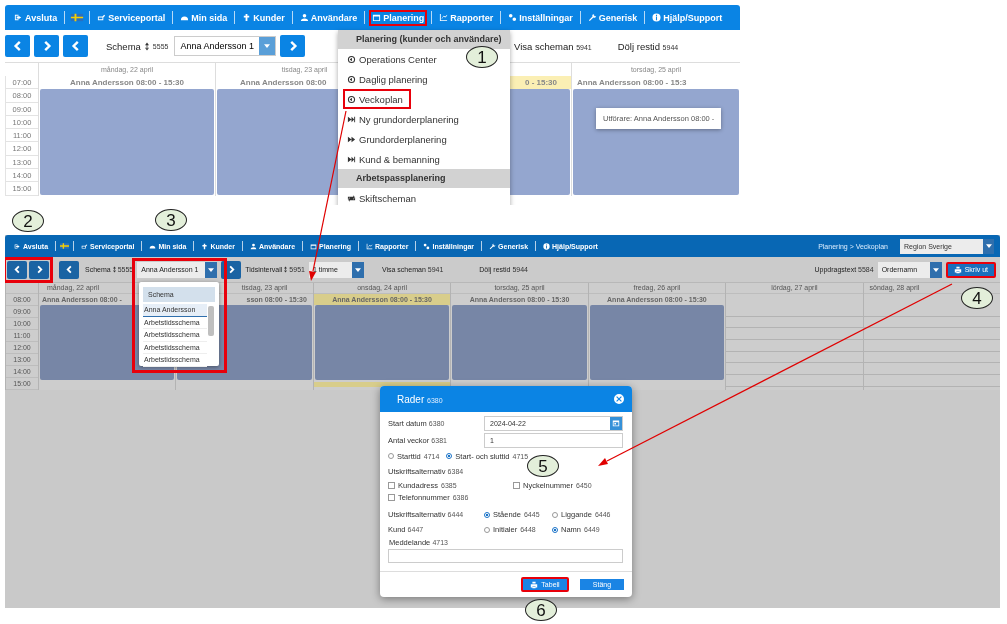 This screenshot has width=1007, height=624. I want to click on nav-link: Användare, so click(328, 17).